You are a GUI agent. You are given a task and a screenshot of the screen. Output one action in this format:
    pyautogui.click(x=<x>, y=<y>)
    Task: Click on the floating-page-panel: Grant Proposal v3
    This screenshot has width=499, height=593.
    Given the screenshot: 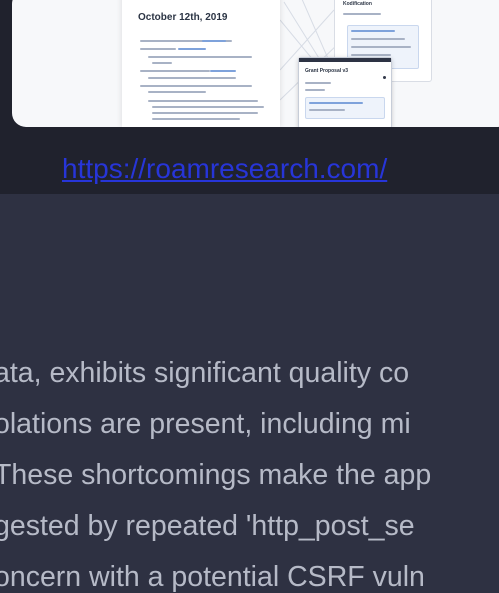 What is the action you would take?
    pyautogui.click(x=345, y=92)
    